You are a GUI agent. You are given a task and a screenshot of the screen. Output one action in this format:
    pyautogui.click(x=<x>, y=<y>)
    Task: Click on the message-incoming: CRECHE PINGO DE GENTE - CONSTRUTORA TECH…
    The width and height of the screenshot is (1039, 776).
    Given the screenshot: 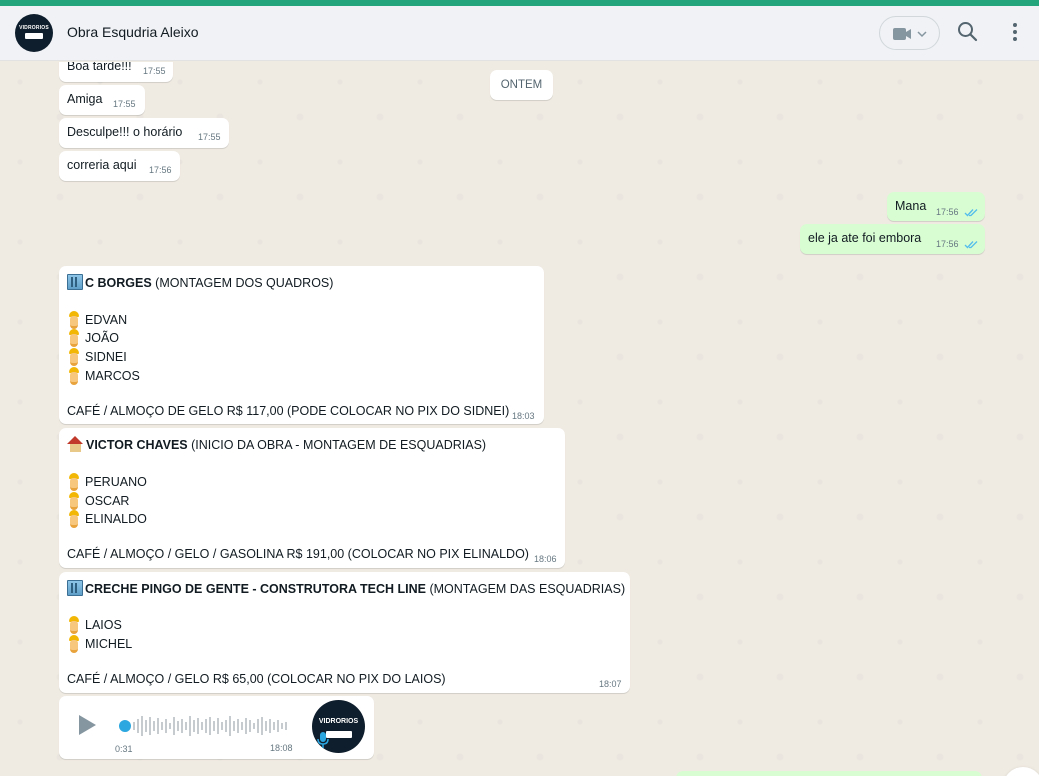 What is the action you would take?
    pyautogui.click(x=344, y=632)
    